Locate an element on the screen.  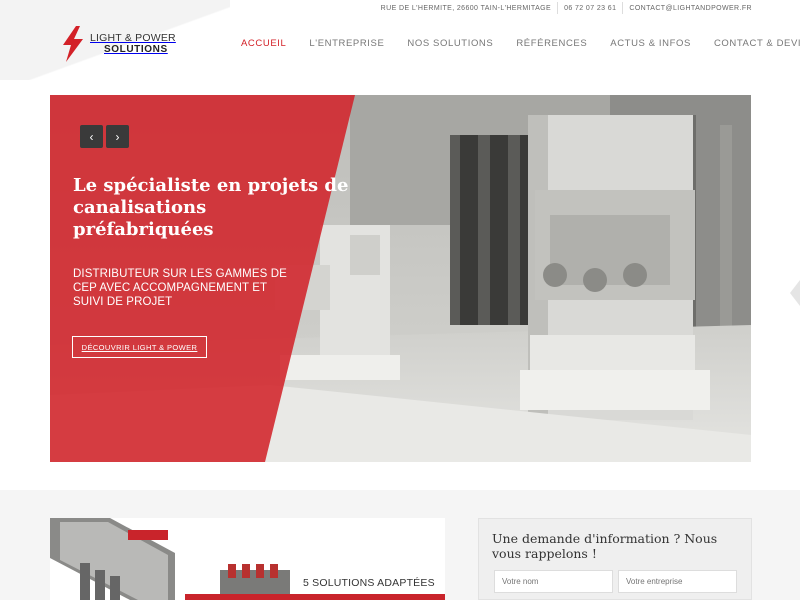
nav-item-solutions: NOS SOLUTIONS is located at coordinates (450, 43).